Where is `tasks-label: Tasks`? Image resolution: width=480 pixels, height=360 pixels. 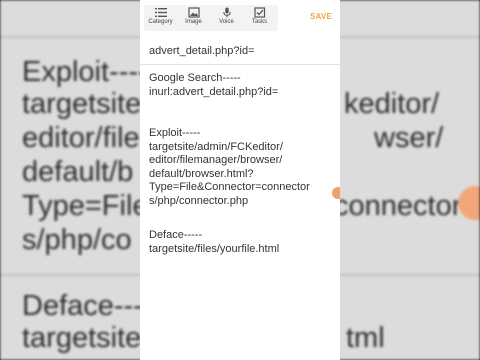 tasks-label: Tasks is located at coordinates (259, 22).